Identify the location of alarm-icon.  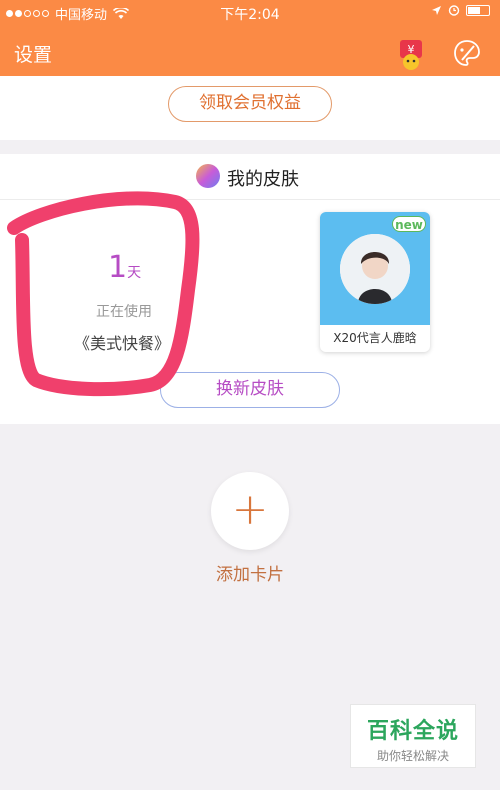
(454, 10).